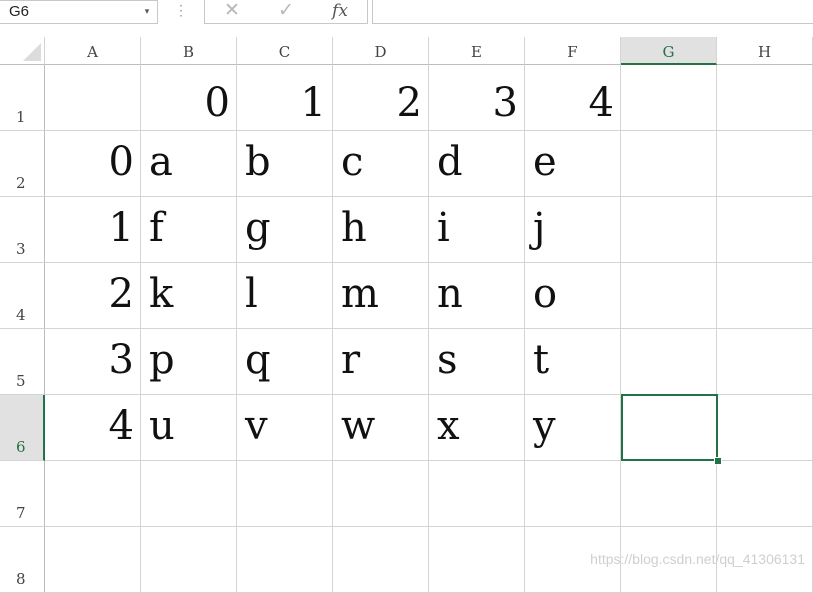 The image size is (813, 593). I want to click on cell-c7, so click(285, 494).